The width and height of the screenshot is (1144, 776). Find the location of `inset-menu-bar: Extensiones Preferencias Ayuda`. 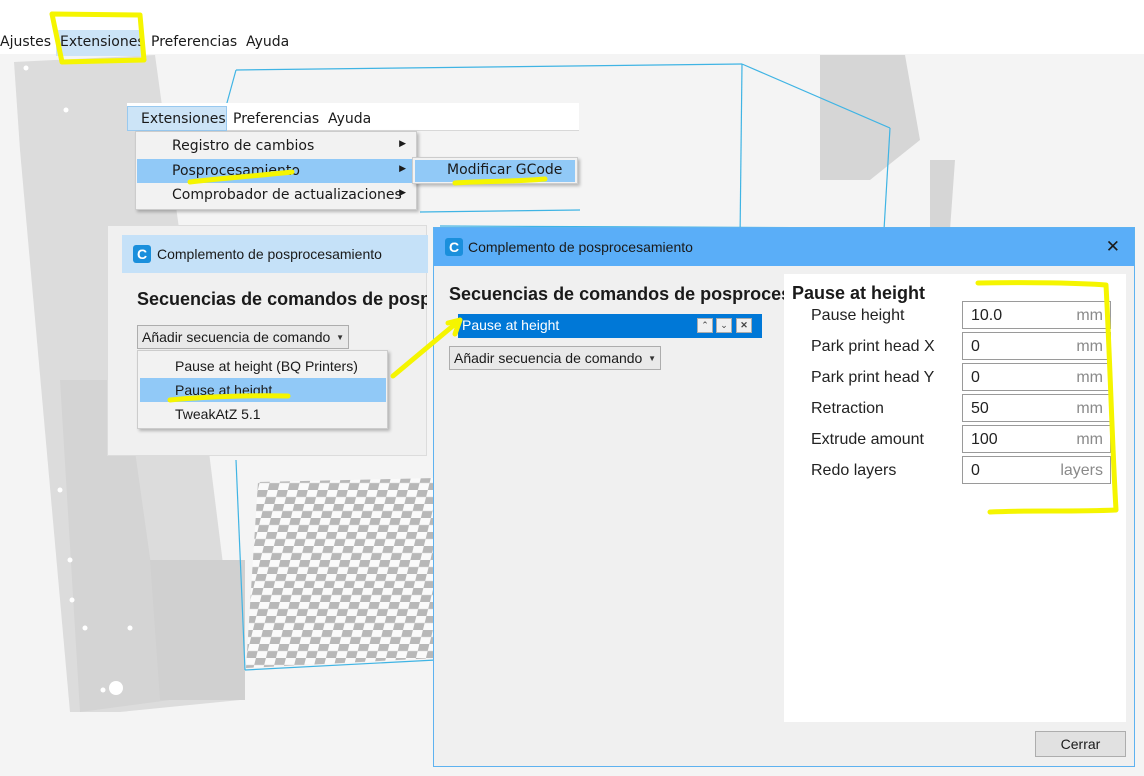

inset-menu-bar: Extensiones Preferencias Ayuda is located at coordinates (353, 117).